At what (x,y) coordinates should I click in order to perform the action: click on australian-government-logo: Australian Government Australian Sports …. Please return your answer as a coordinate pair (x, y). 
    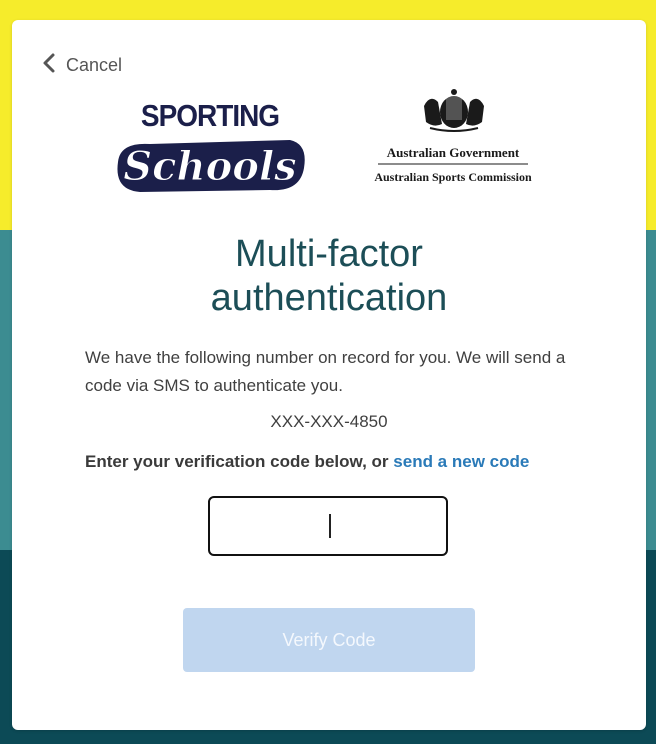
    Looking at the image, I should click on (453, 138).